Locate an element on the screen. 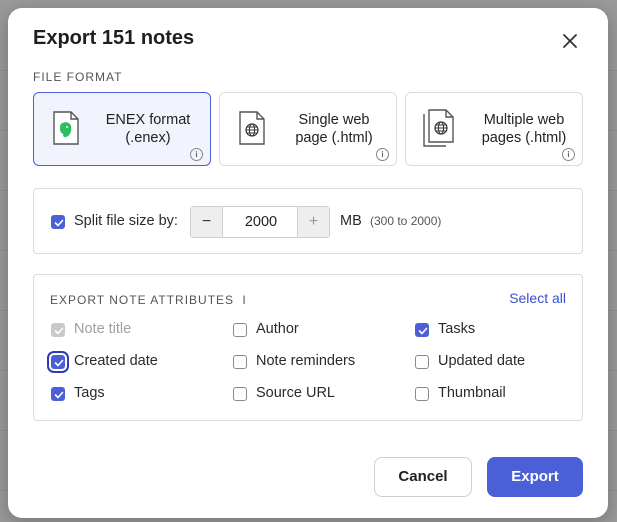 This screenshot has height=522, width=617. label-source-url: Source URL is located at coordinates (295, 393).